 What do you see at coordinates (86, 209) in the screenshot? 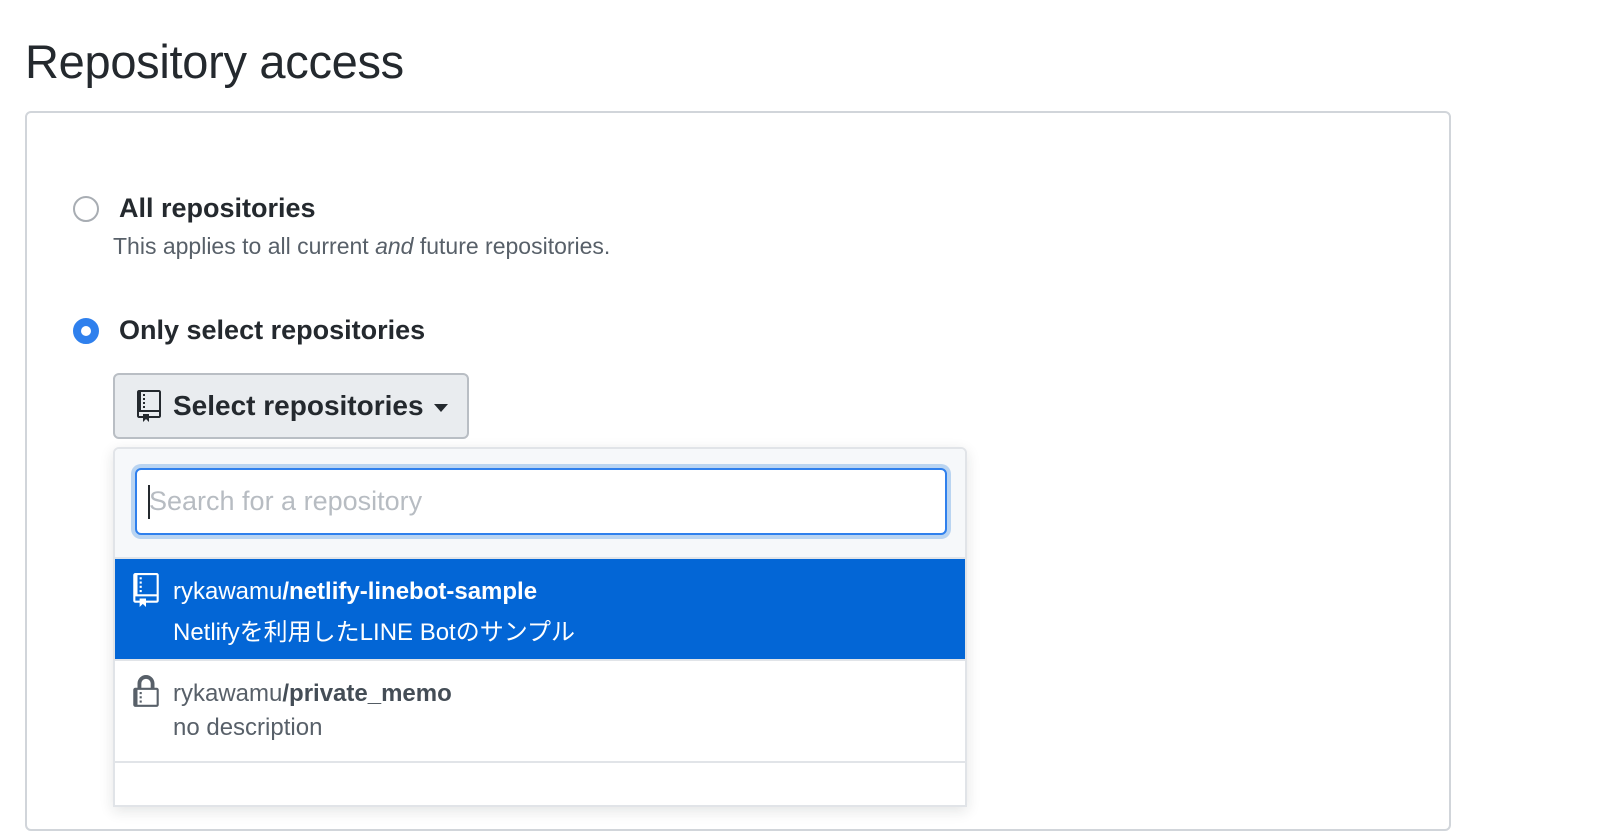
I see `all-repositories-radio` at bounding box center [86, 209].